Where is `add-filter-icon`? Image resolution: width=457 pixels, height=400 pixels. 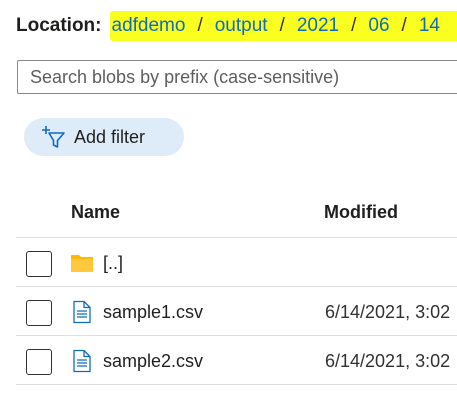 add-filter-icon is located at coordinates (53, 137).